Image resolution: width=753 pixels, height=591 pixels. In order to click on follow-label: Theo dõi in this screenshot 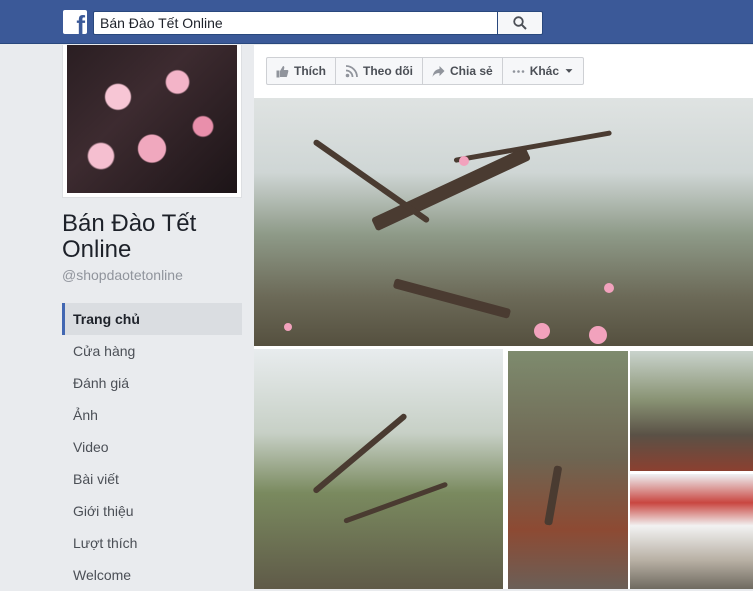, I will do `click(388, 71)`.